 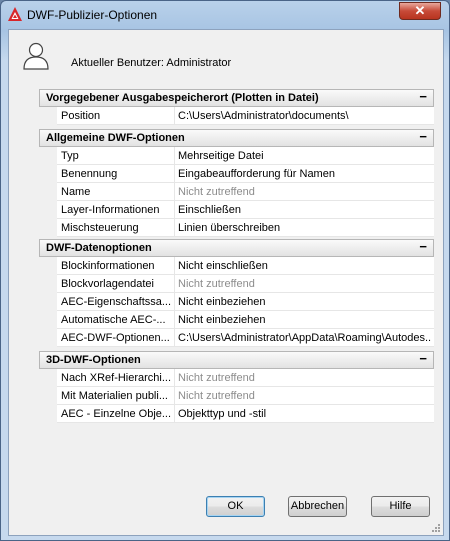 What do you see at coordinates (151, 63) in the screenshot?
I see `current-user-label: Aktueller Benutzer: Administrator` at bounding box center [151, 63].